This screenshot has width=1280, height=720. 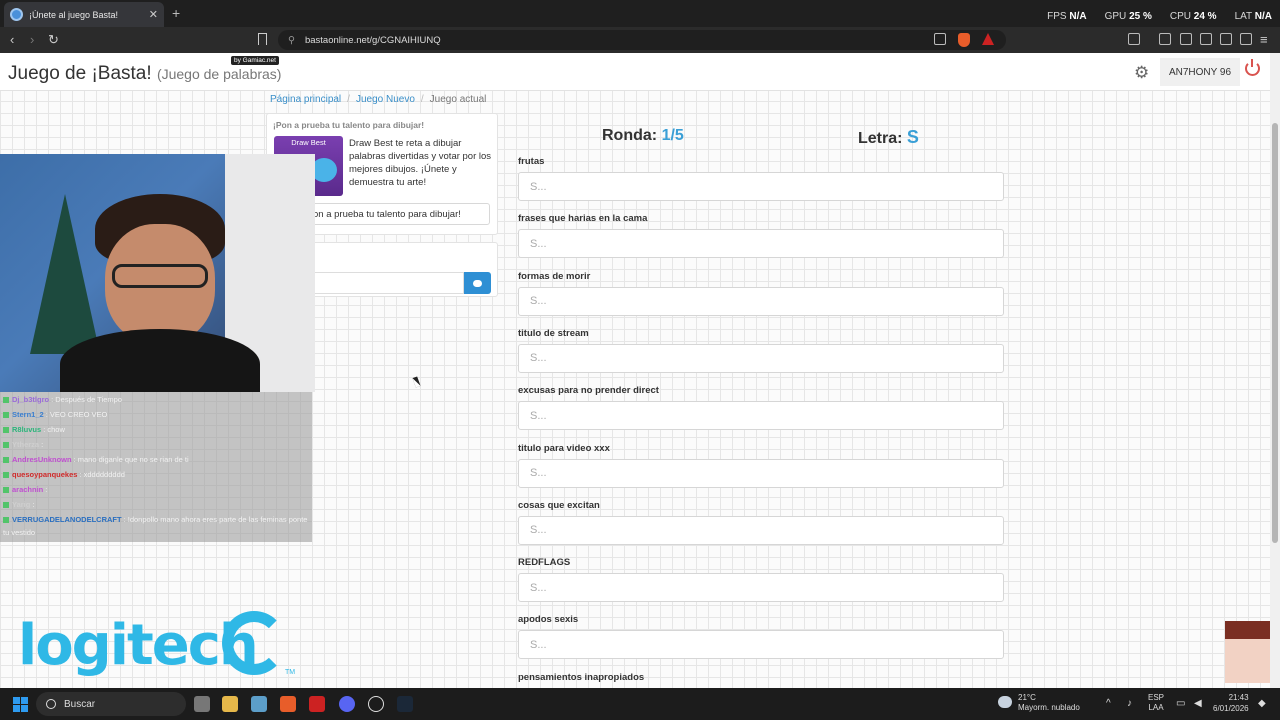 I want to click on site-title-main: Juego de ¡Basta!, so click(x=80, y=73).